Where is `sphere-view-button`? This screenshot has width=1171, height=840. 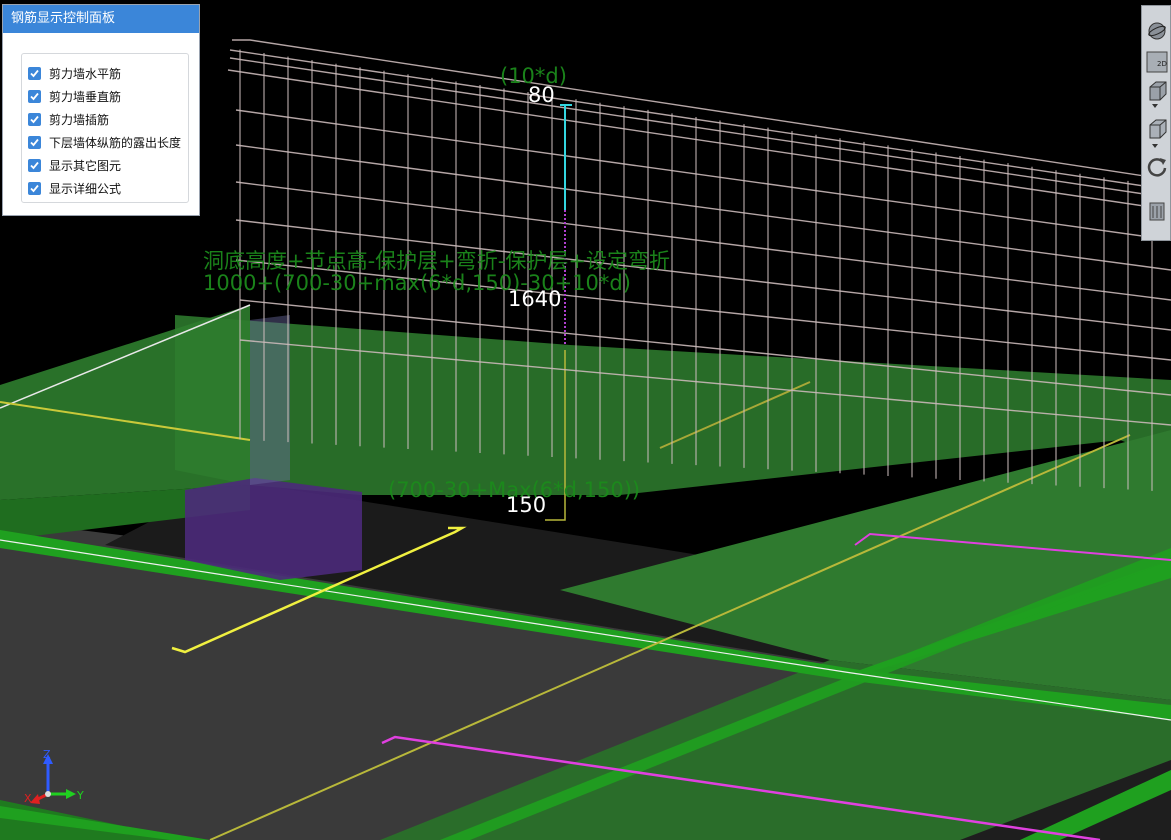 sphere-view-button is located at coordinates (1156, 30).